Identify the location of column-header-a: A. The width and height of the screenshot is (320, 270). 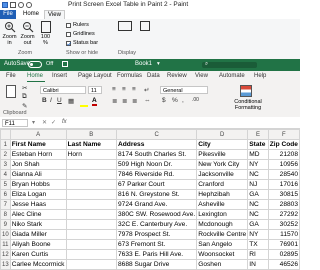
(38, 134).